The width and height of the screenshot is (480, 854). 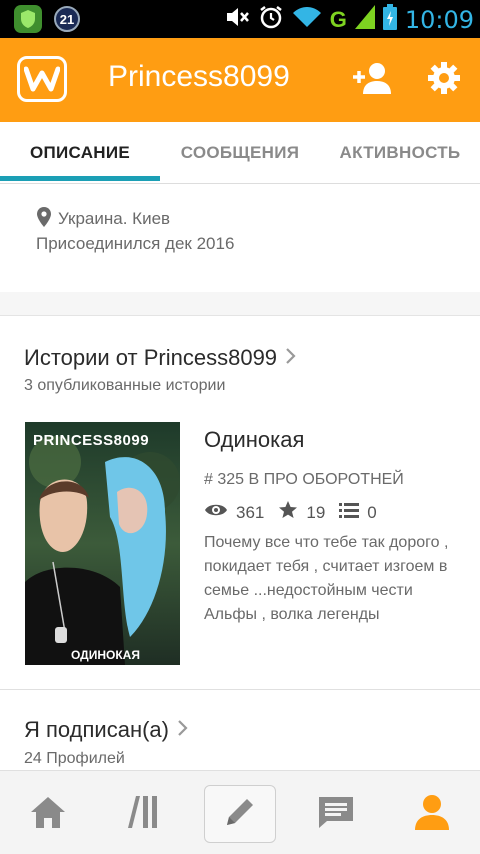 What do you see at coordinates (44, 219) in the screenshot?
I see `location-pin-icon` at bounding box center [44, 219].